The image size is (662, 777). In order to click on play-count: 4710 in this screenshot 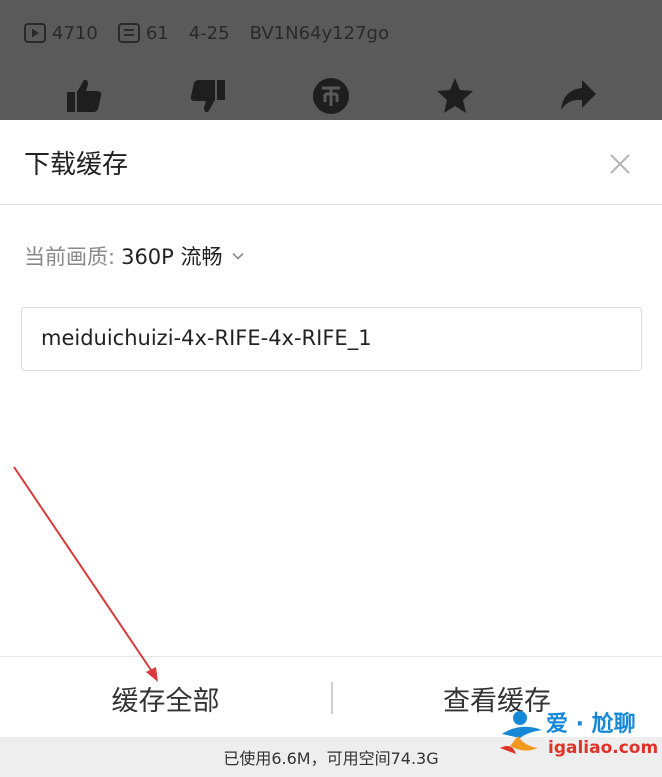, I will do `click(61, 33)`.